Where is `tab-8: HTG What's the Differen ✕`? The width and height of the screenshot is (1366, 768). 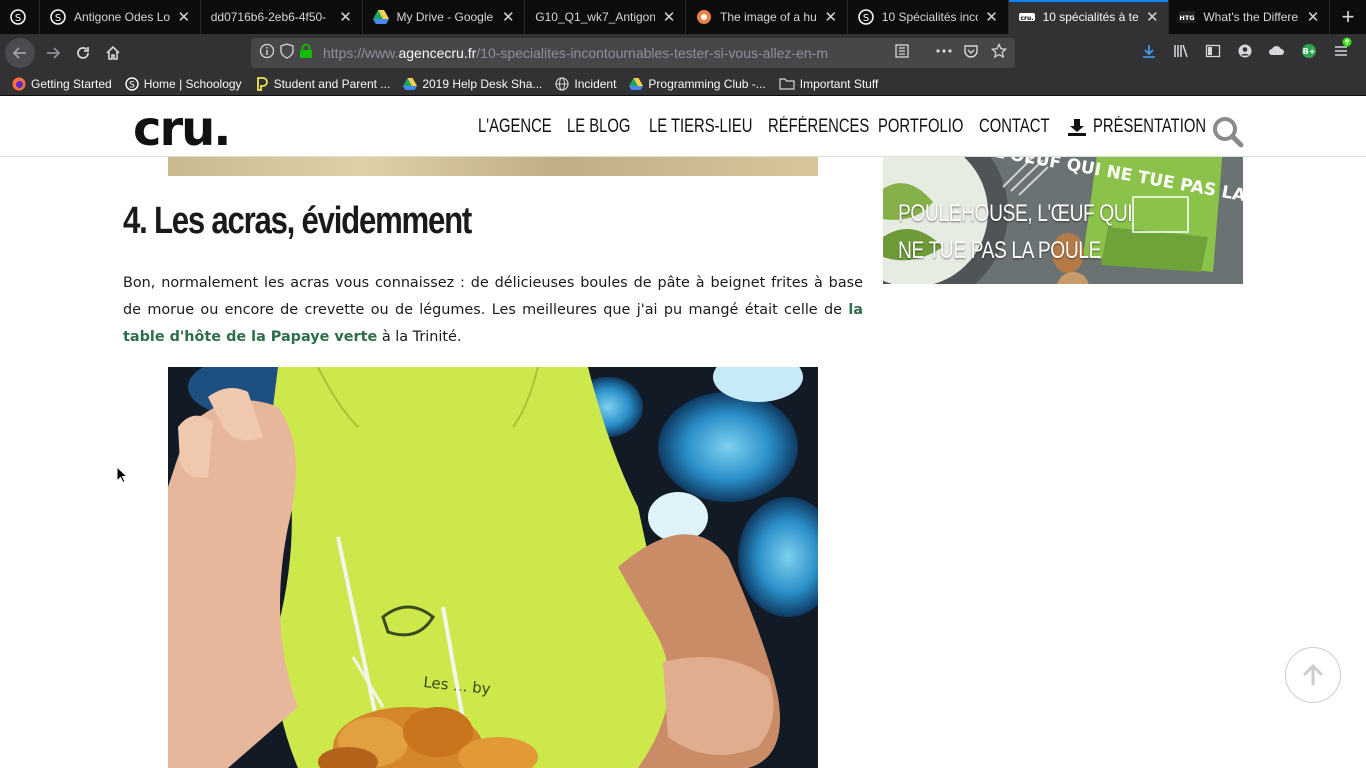
tab-8: HTG What's the Differen ✕ is located at coordinates (1250, 17).